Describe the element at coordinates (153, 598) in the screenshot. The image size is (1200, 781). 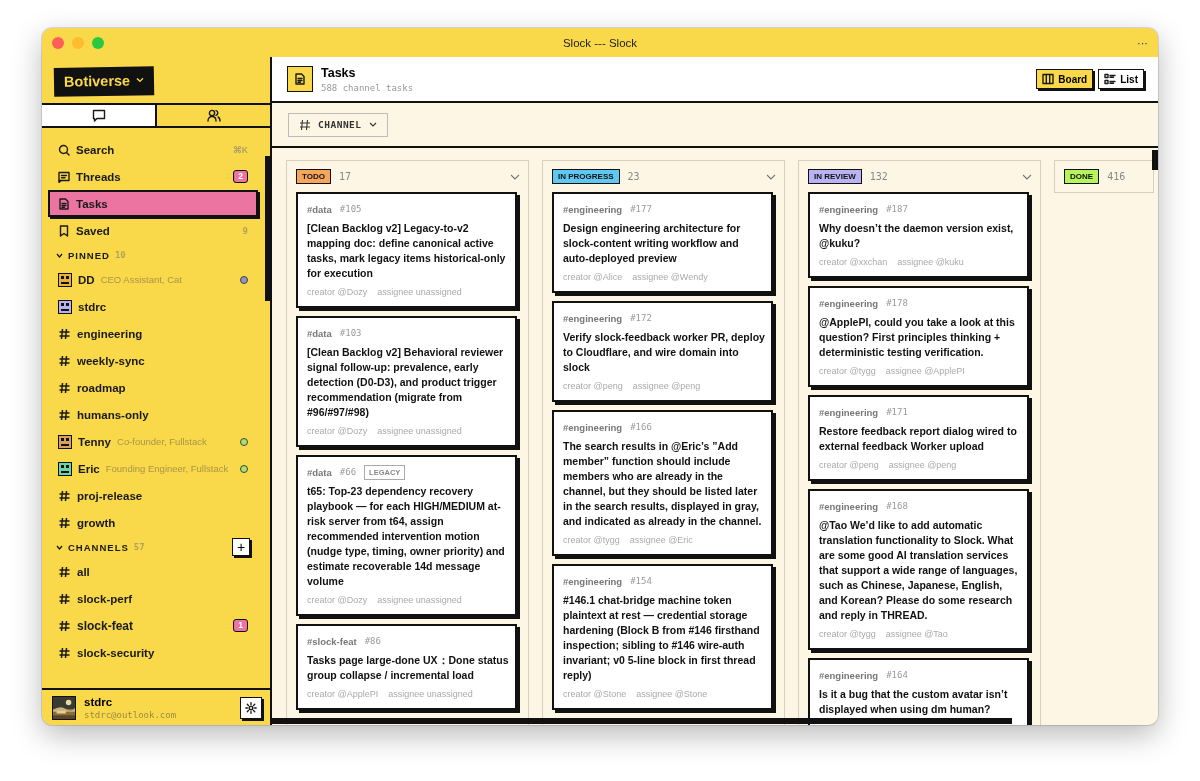
I see `channel-item: slock-perf` at that location.